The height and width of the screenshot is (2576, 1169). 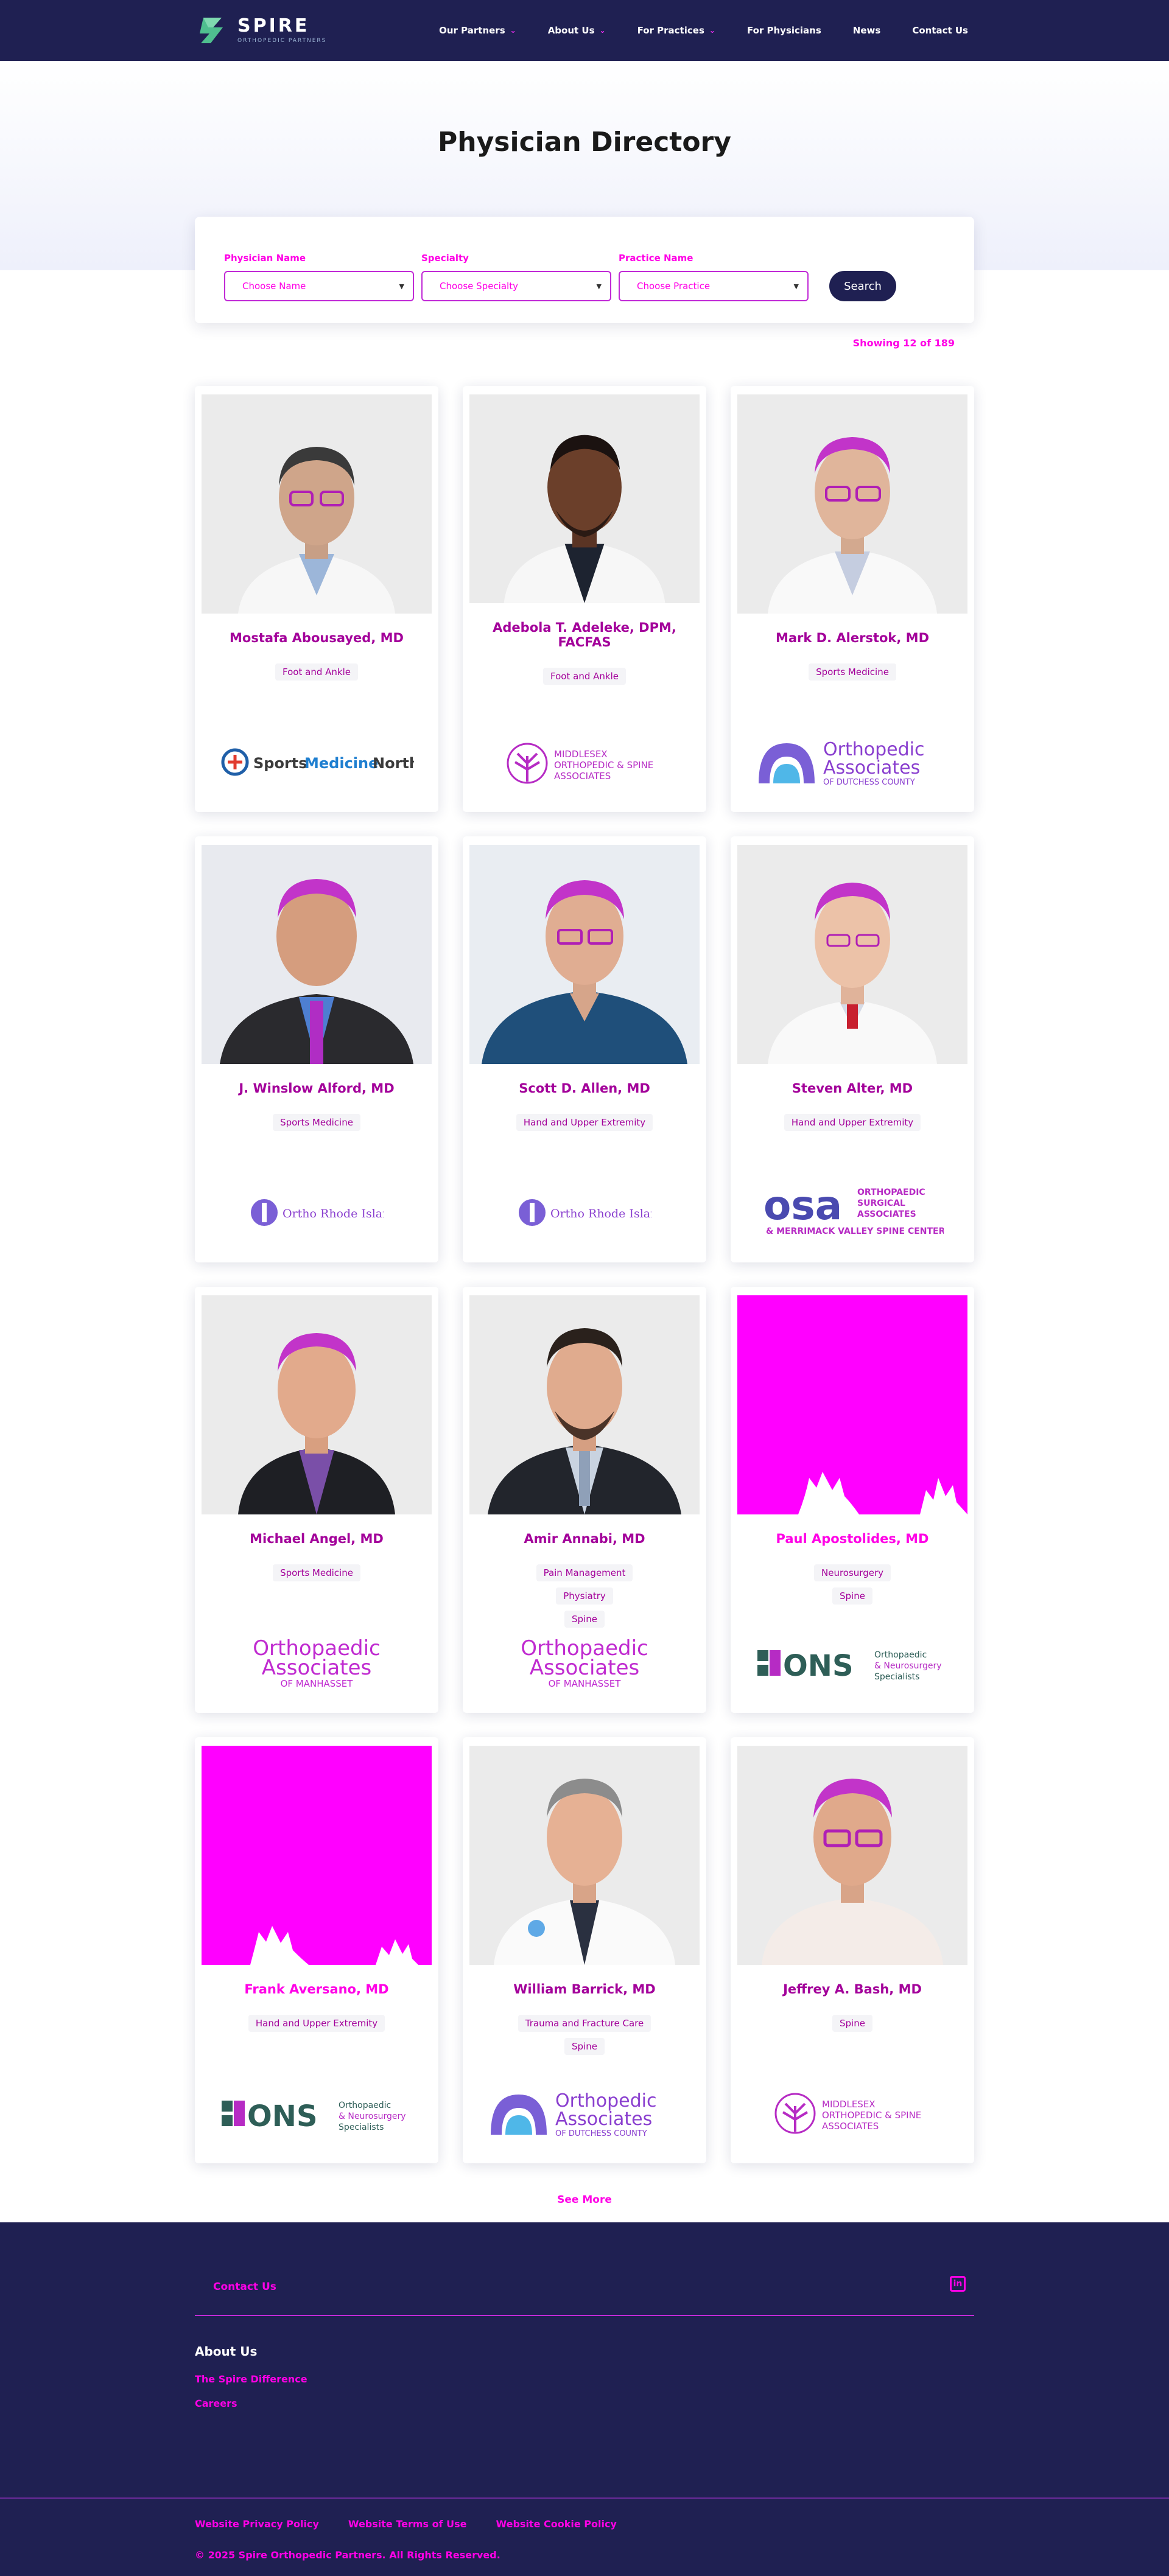 What do you see at coordinates (251, 2379) in the screenshot?
I see `footer-link-spire-difference: The Spire Difference` at bounding box center [251, 2379].